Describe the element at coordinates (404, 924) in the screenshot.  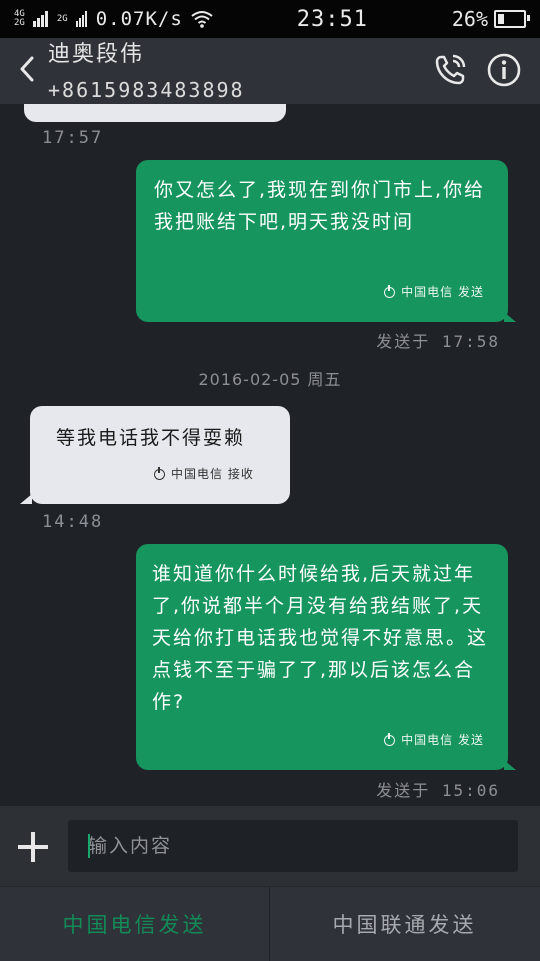
I see `send-via-unicom-button: 中国联通发送` at that location.